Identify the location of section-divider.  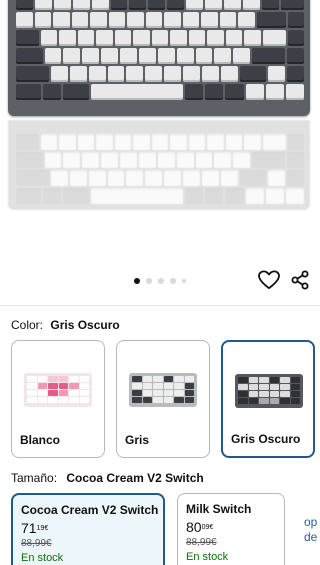
(160, 305).